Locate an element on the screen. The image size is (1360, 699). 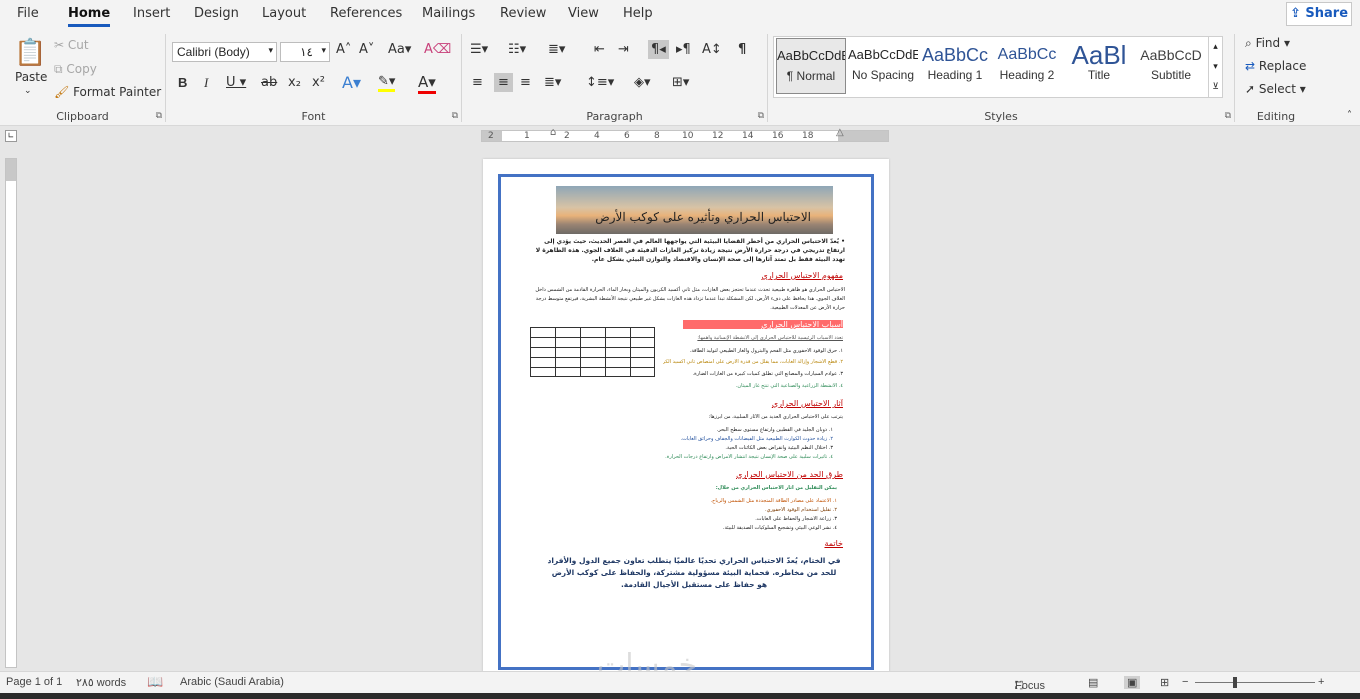
shrink-font-icon: A˅ is located at coordinates (366, 49).